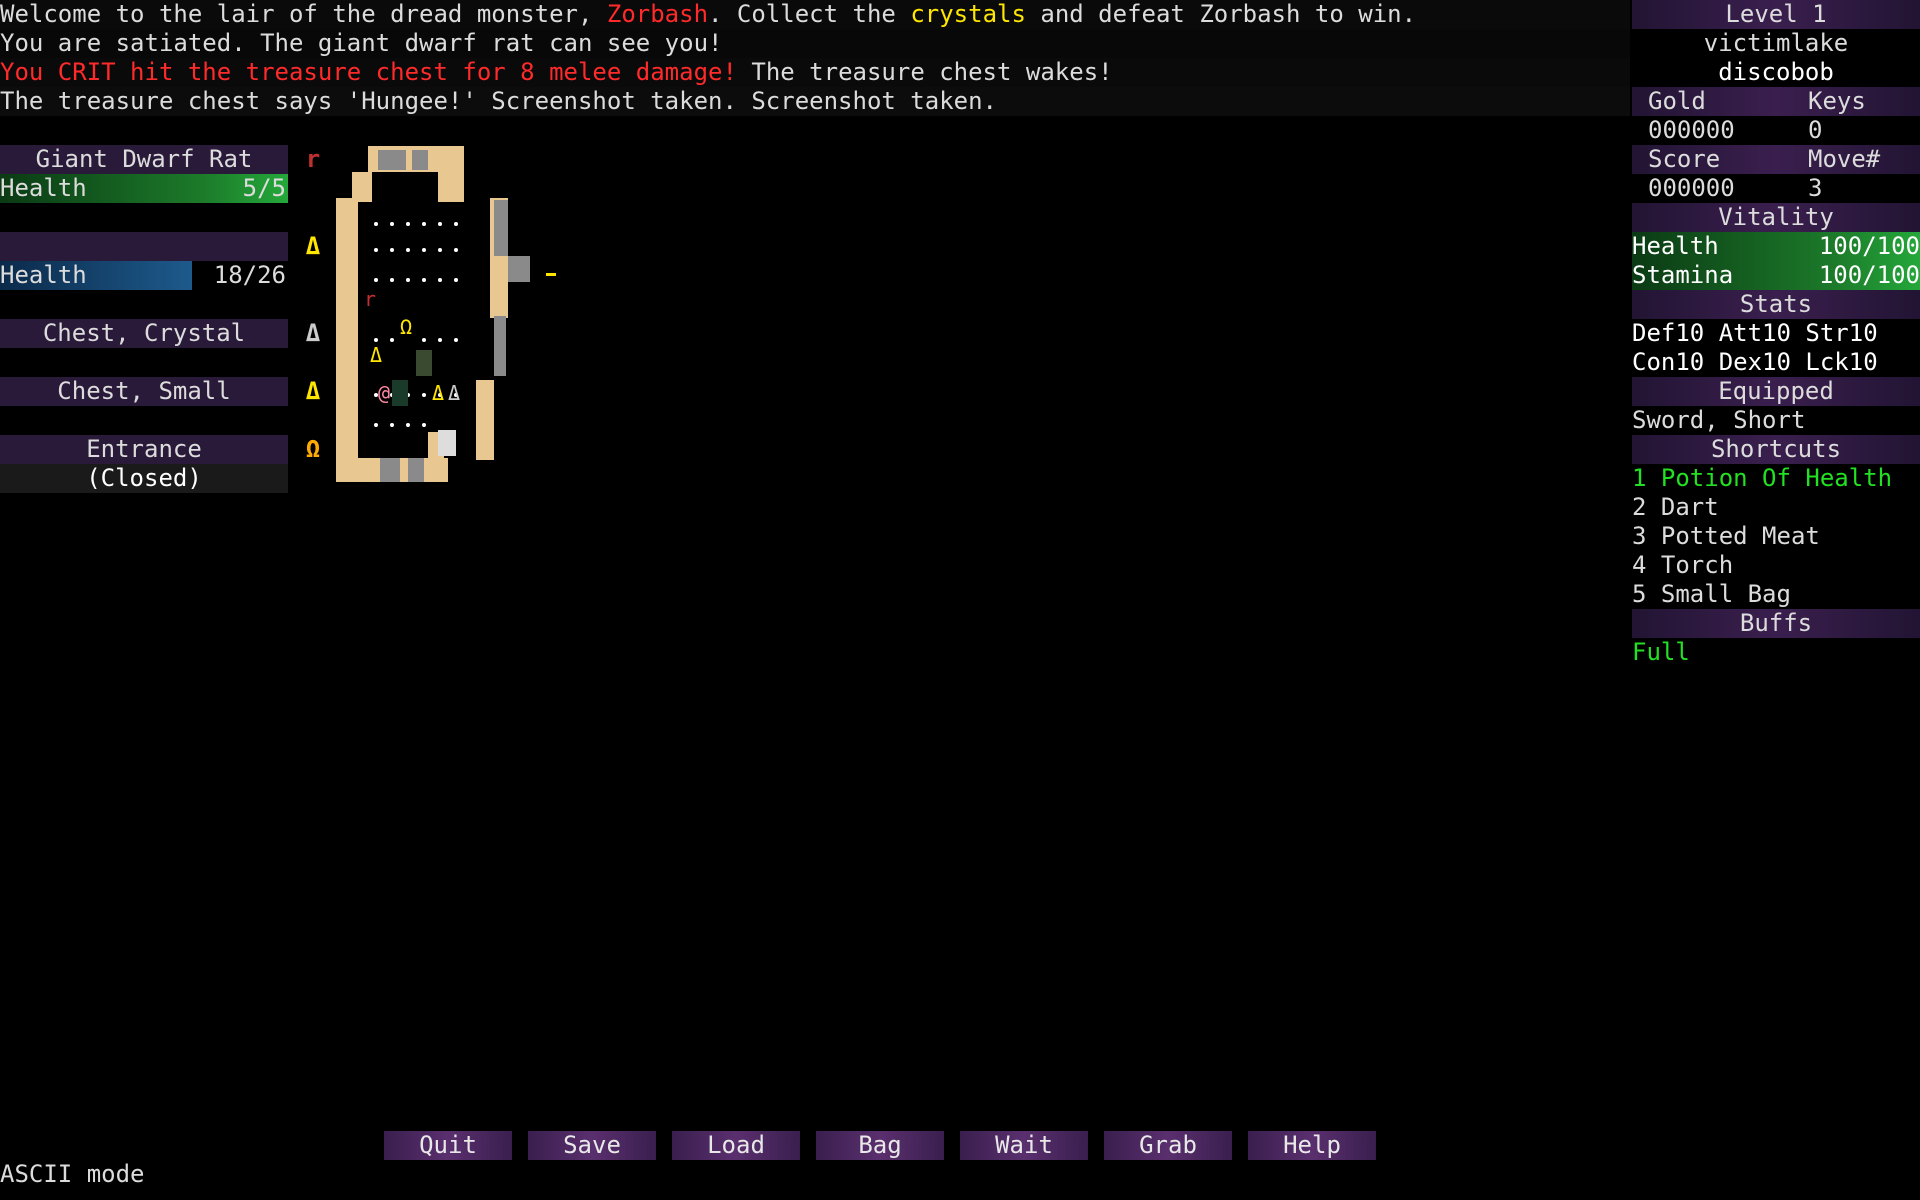  I want to click on shortcut-1: 1 Potion Of Health, so click(1776, 478).